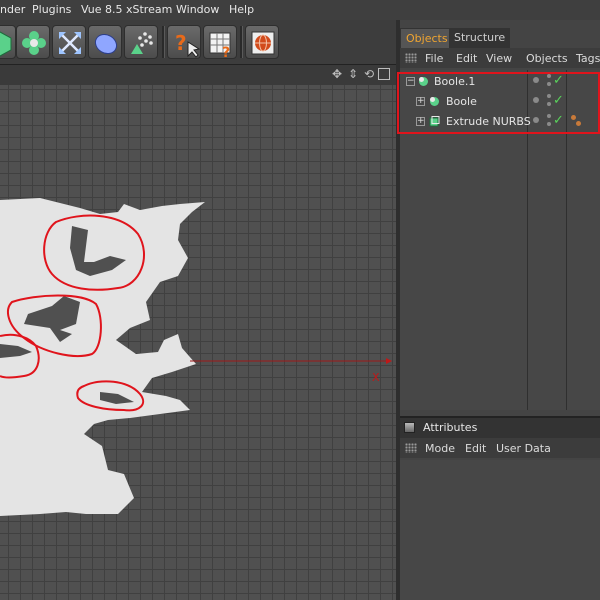 Image resolution: width=600 pixels, height=600 pixels. What do you see at coordinates (500, 102) in the screenshot?
I see `object-row: + Boole ✓` at bounding box center [500, 102].